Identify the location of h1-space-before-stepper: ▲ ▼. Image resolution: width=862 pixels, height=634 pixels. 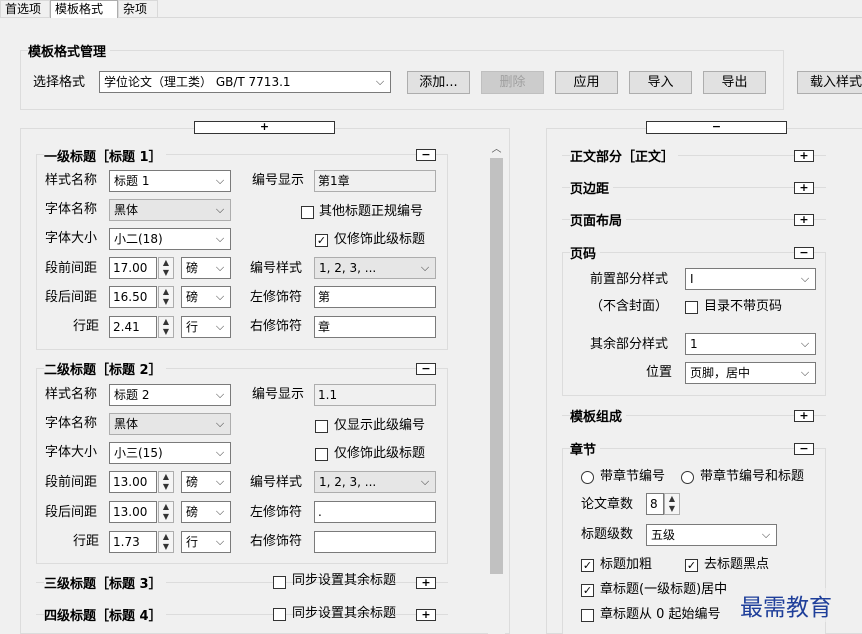
(166, 268).